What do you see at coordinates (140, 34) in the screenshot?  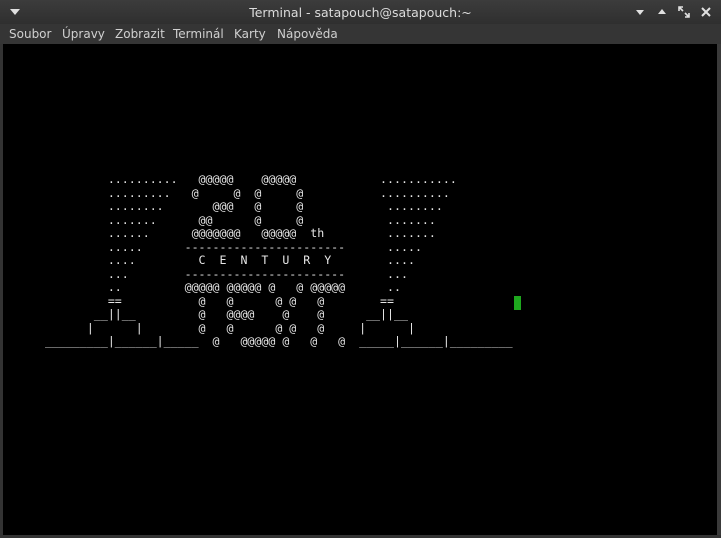 I see `menu-zobrazit: Zobrazit` at bounding box center [140, 34].